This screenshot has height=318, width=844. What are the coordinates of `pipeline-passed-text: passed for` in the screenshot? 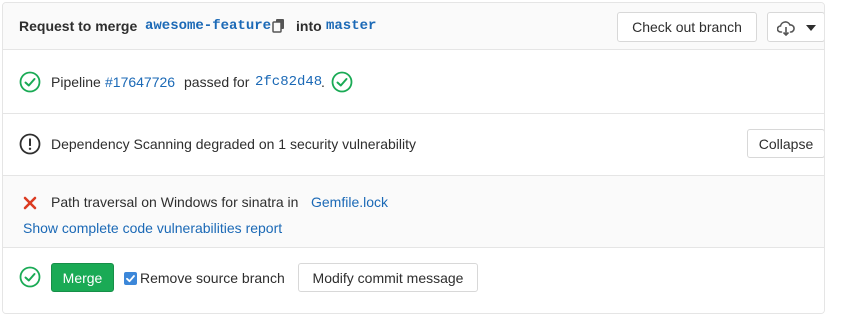 It's located at (217, 82).